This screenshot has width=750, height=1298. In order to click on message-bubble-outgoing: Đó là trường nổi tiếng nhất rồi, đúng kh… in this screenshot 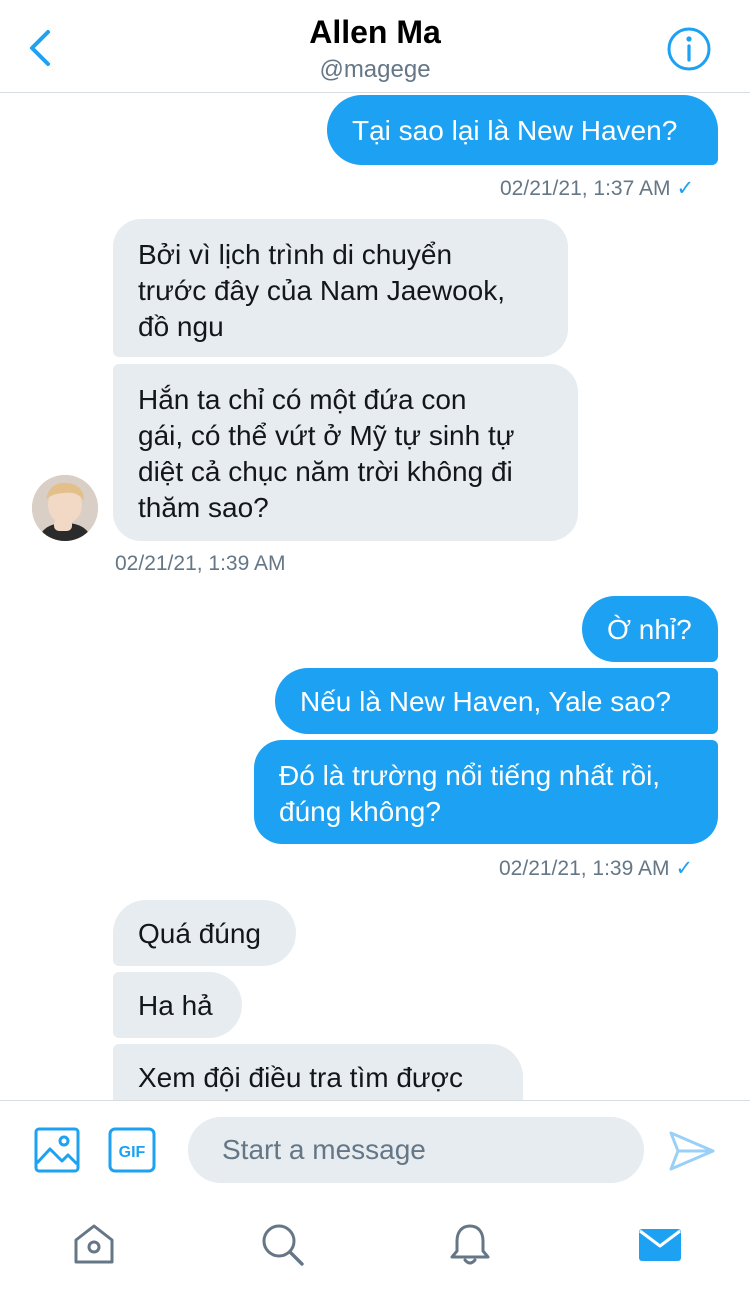, I will do `click(486, 792)`.